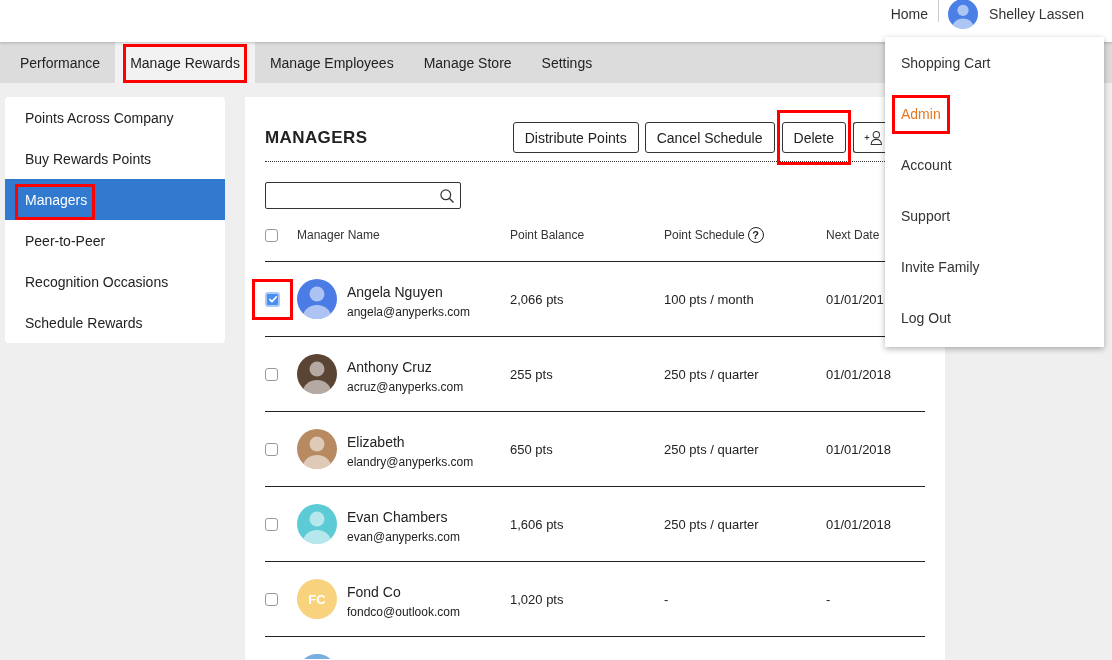  What do you see at coordinates (709, 137) in the screenshot?
I see `action-button: Cancel Schedule` at bounding box center [709, 137].